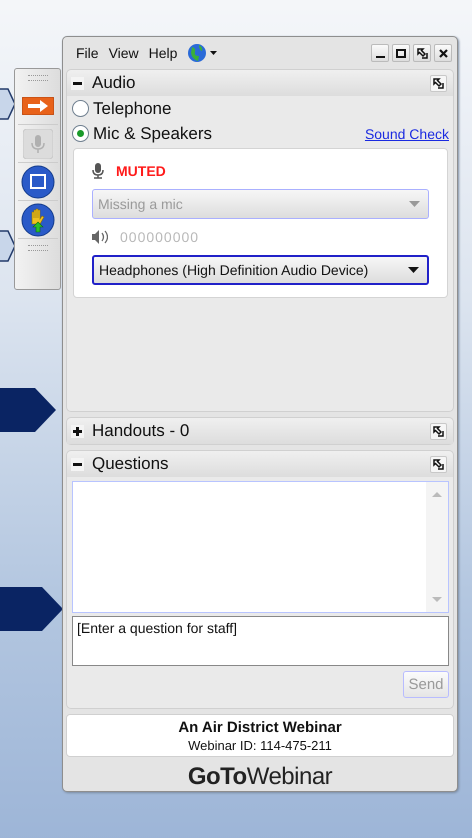  I want to click on close-icon, so click(443, 53).